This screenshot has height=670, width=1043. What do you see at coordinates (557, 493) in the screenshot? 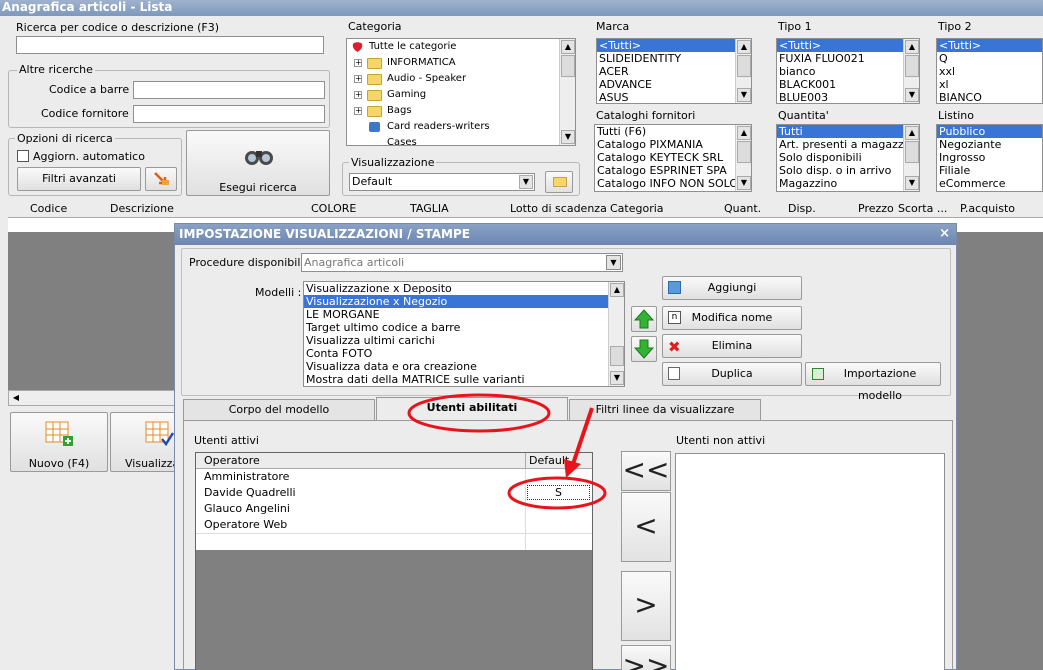
I see `highlight-ellipse-default` at bounding box center [557, 493].